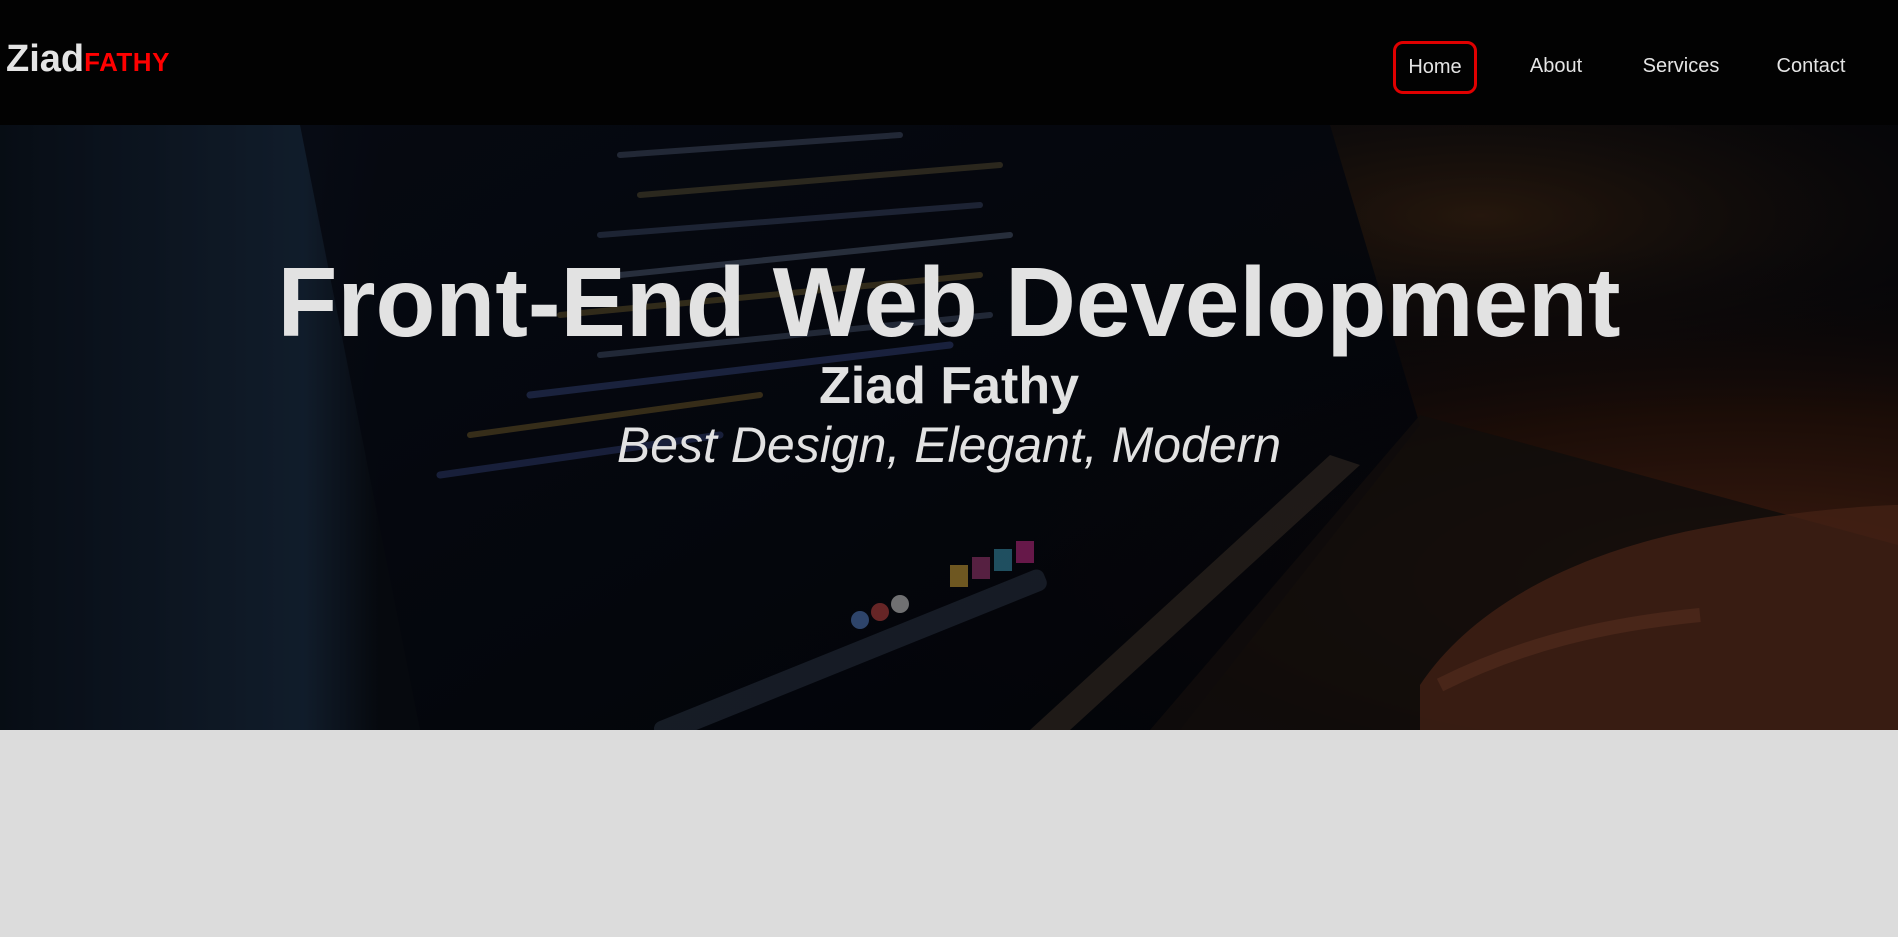 The width and height of the screenshot is (1898, 937). What do you see at coordinates (949, 445) in the screenshot?
I see `hero-tagline: Best Design, Elegant, Modern` at bounding box center [949, 445].